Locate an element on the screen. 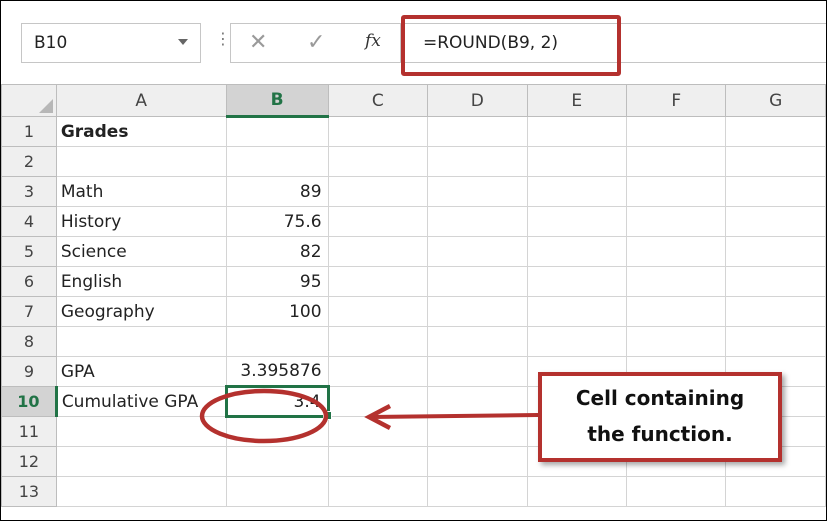 The image size is (827, 521). row-header: 3 is located at coordinates (29, 191).